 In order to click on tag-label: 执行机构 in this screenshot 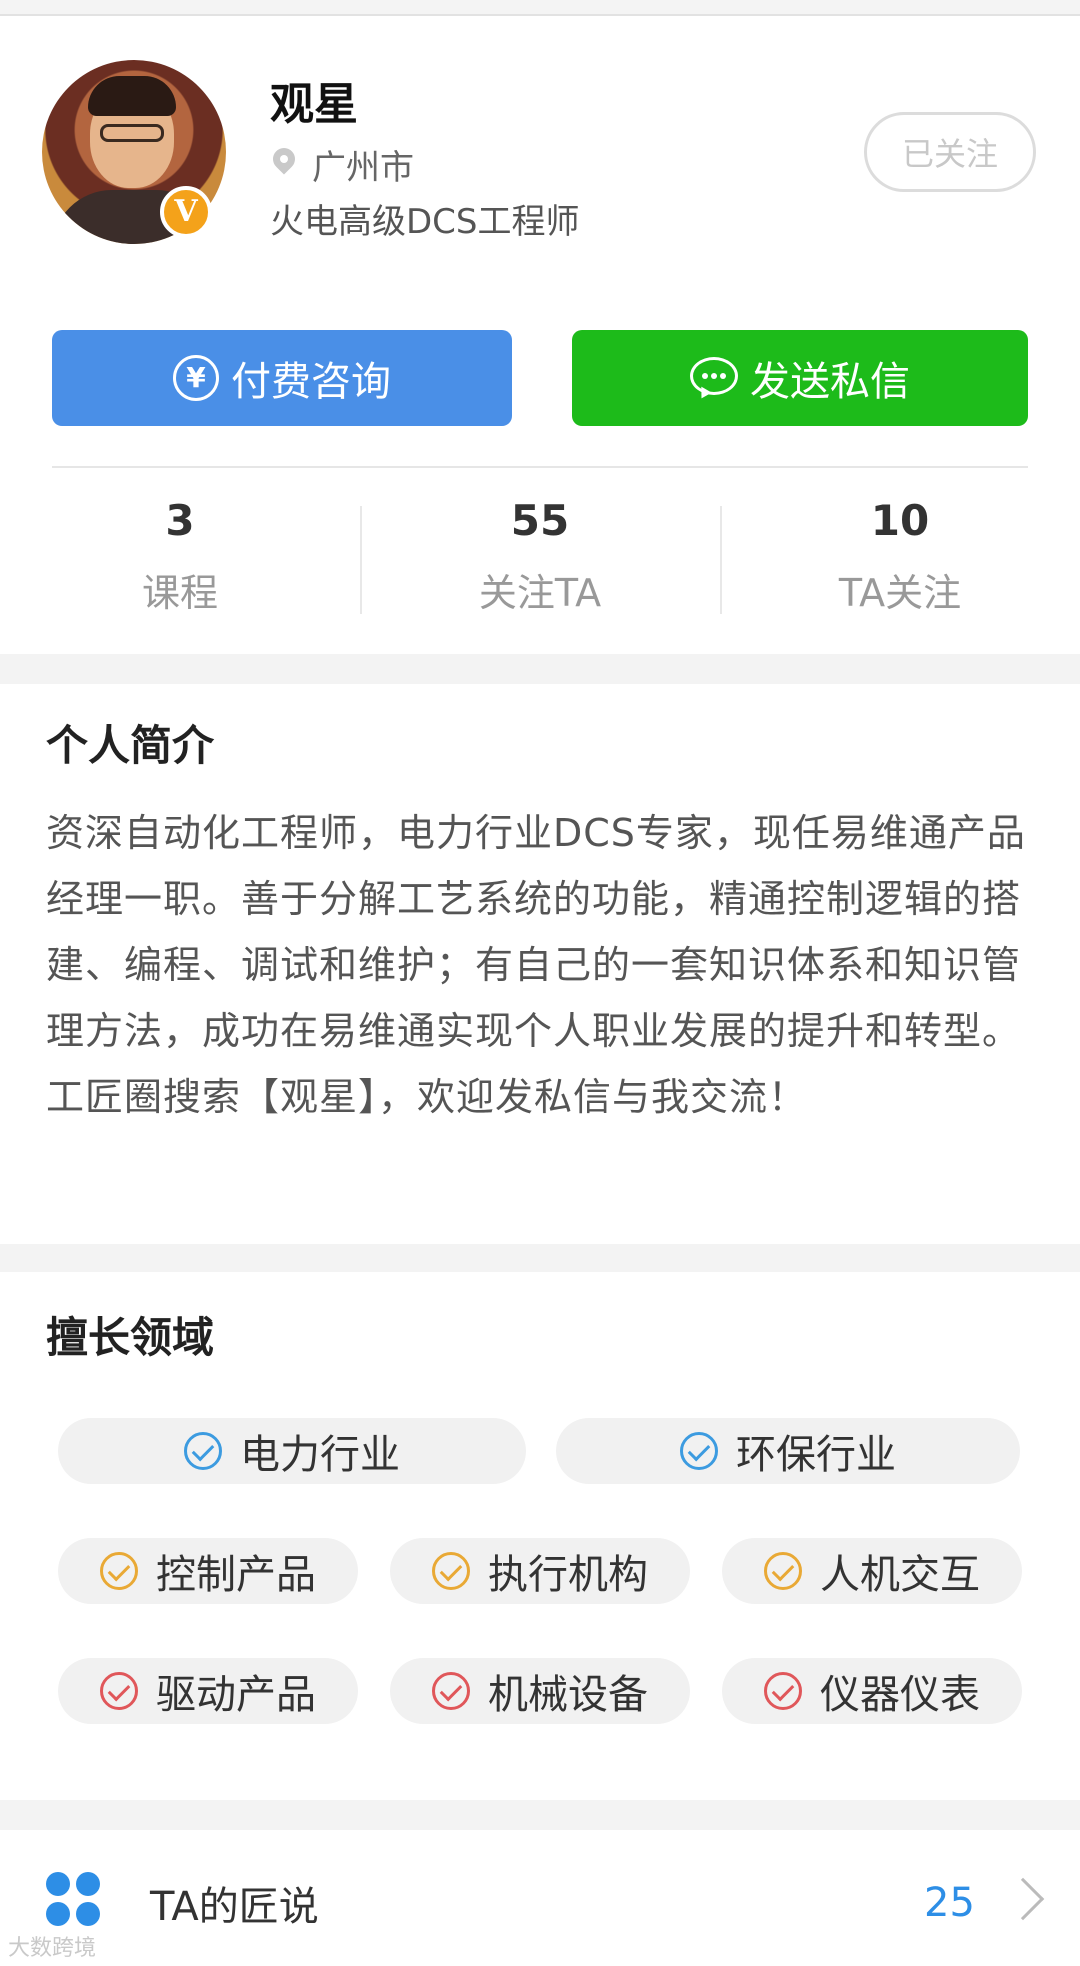, I will do `click(568, 1575)`.